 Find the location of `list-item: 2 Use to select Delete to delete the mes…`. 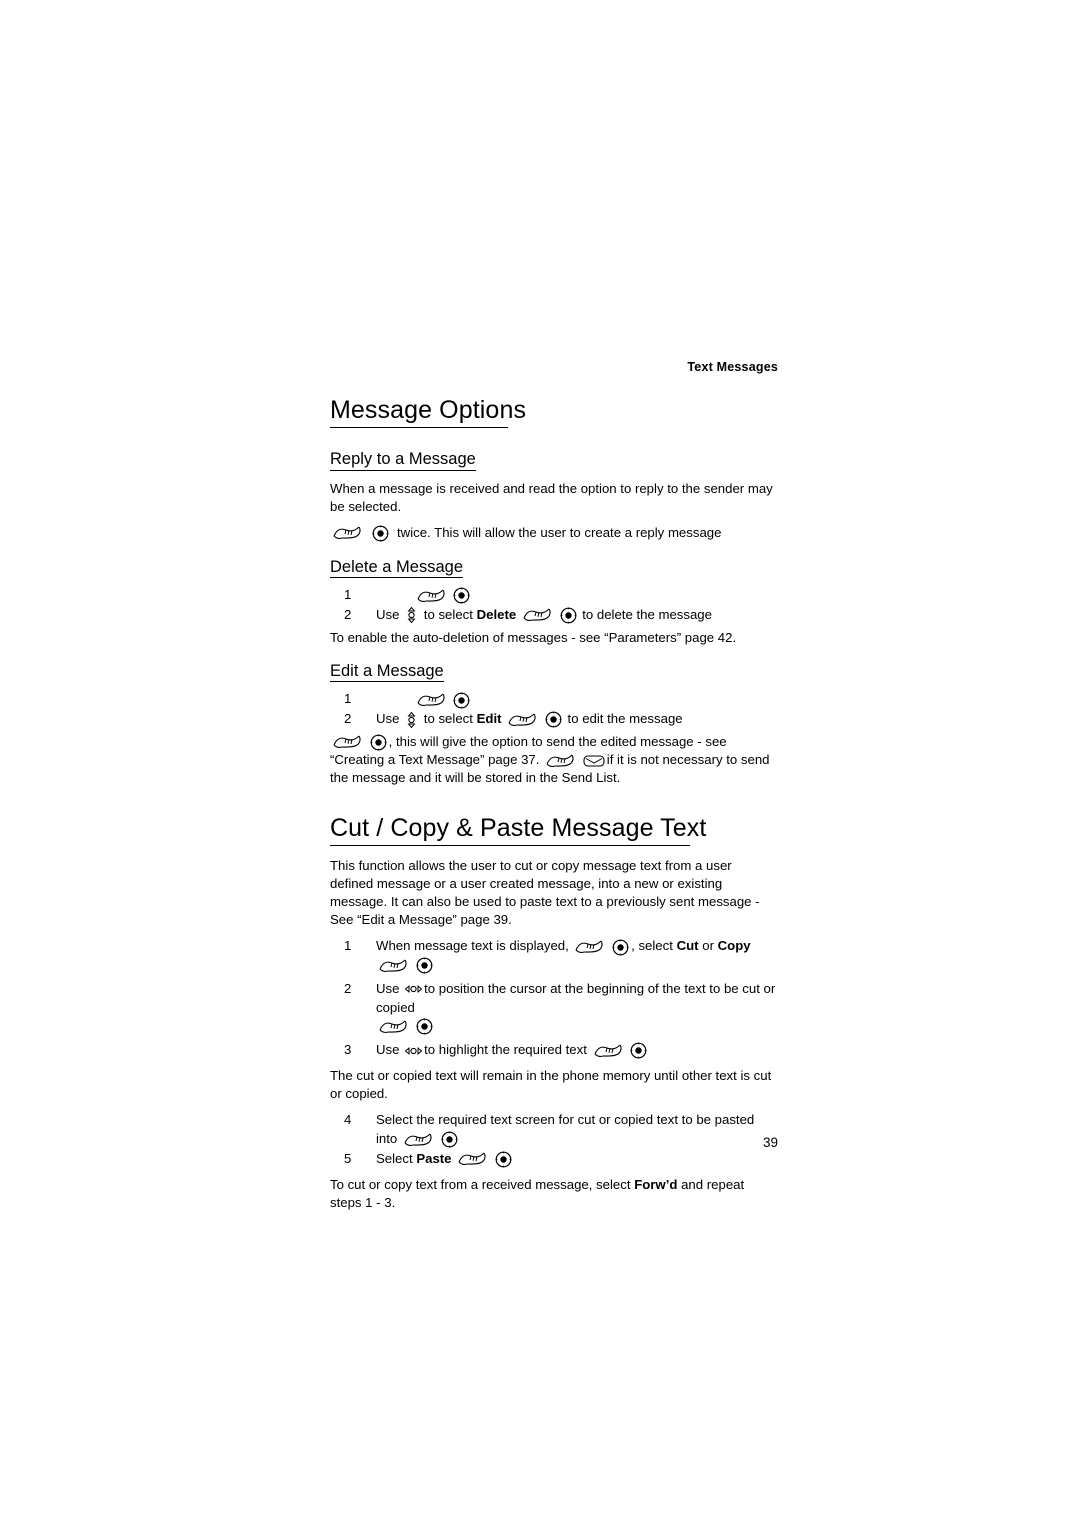

list-item: 2 Use to select Delete to delete the mes… is located at coordinates (554, 615).